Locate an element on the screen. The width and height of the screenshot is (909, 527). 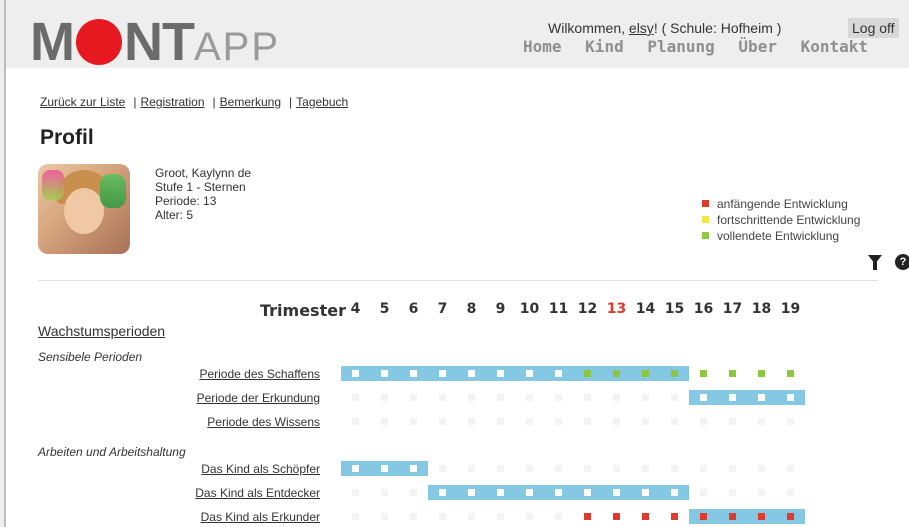
link-tagebuch: Tagebuch is located at coordinates (322, 102).